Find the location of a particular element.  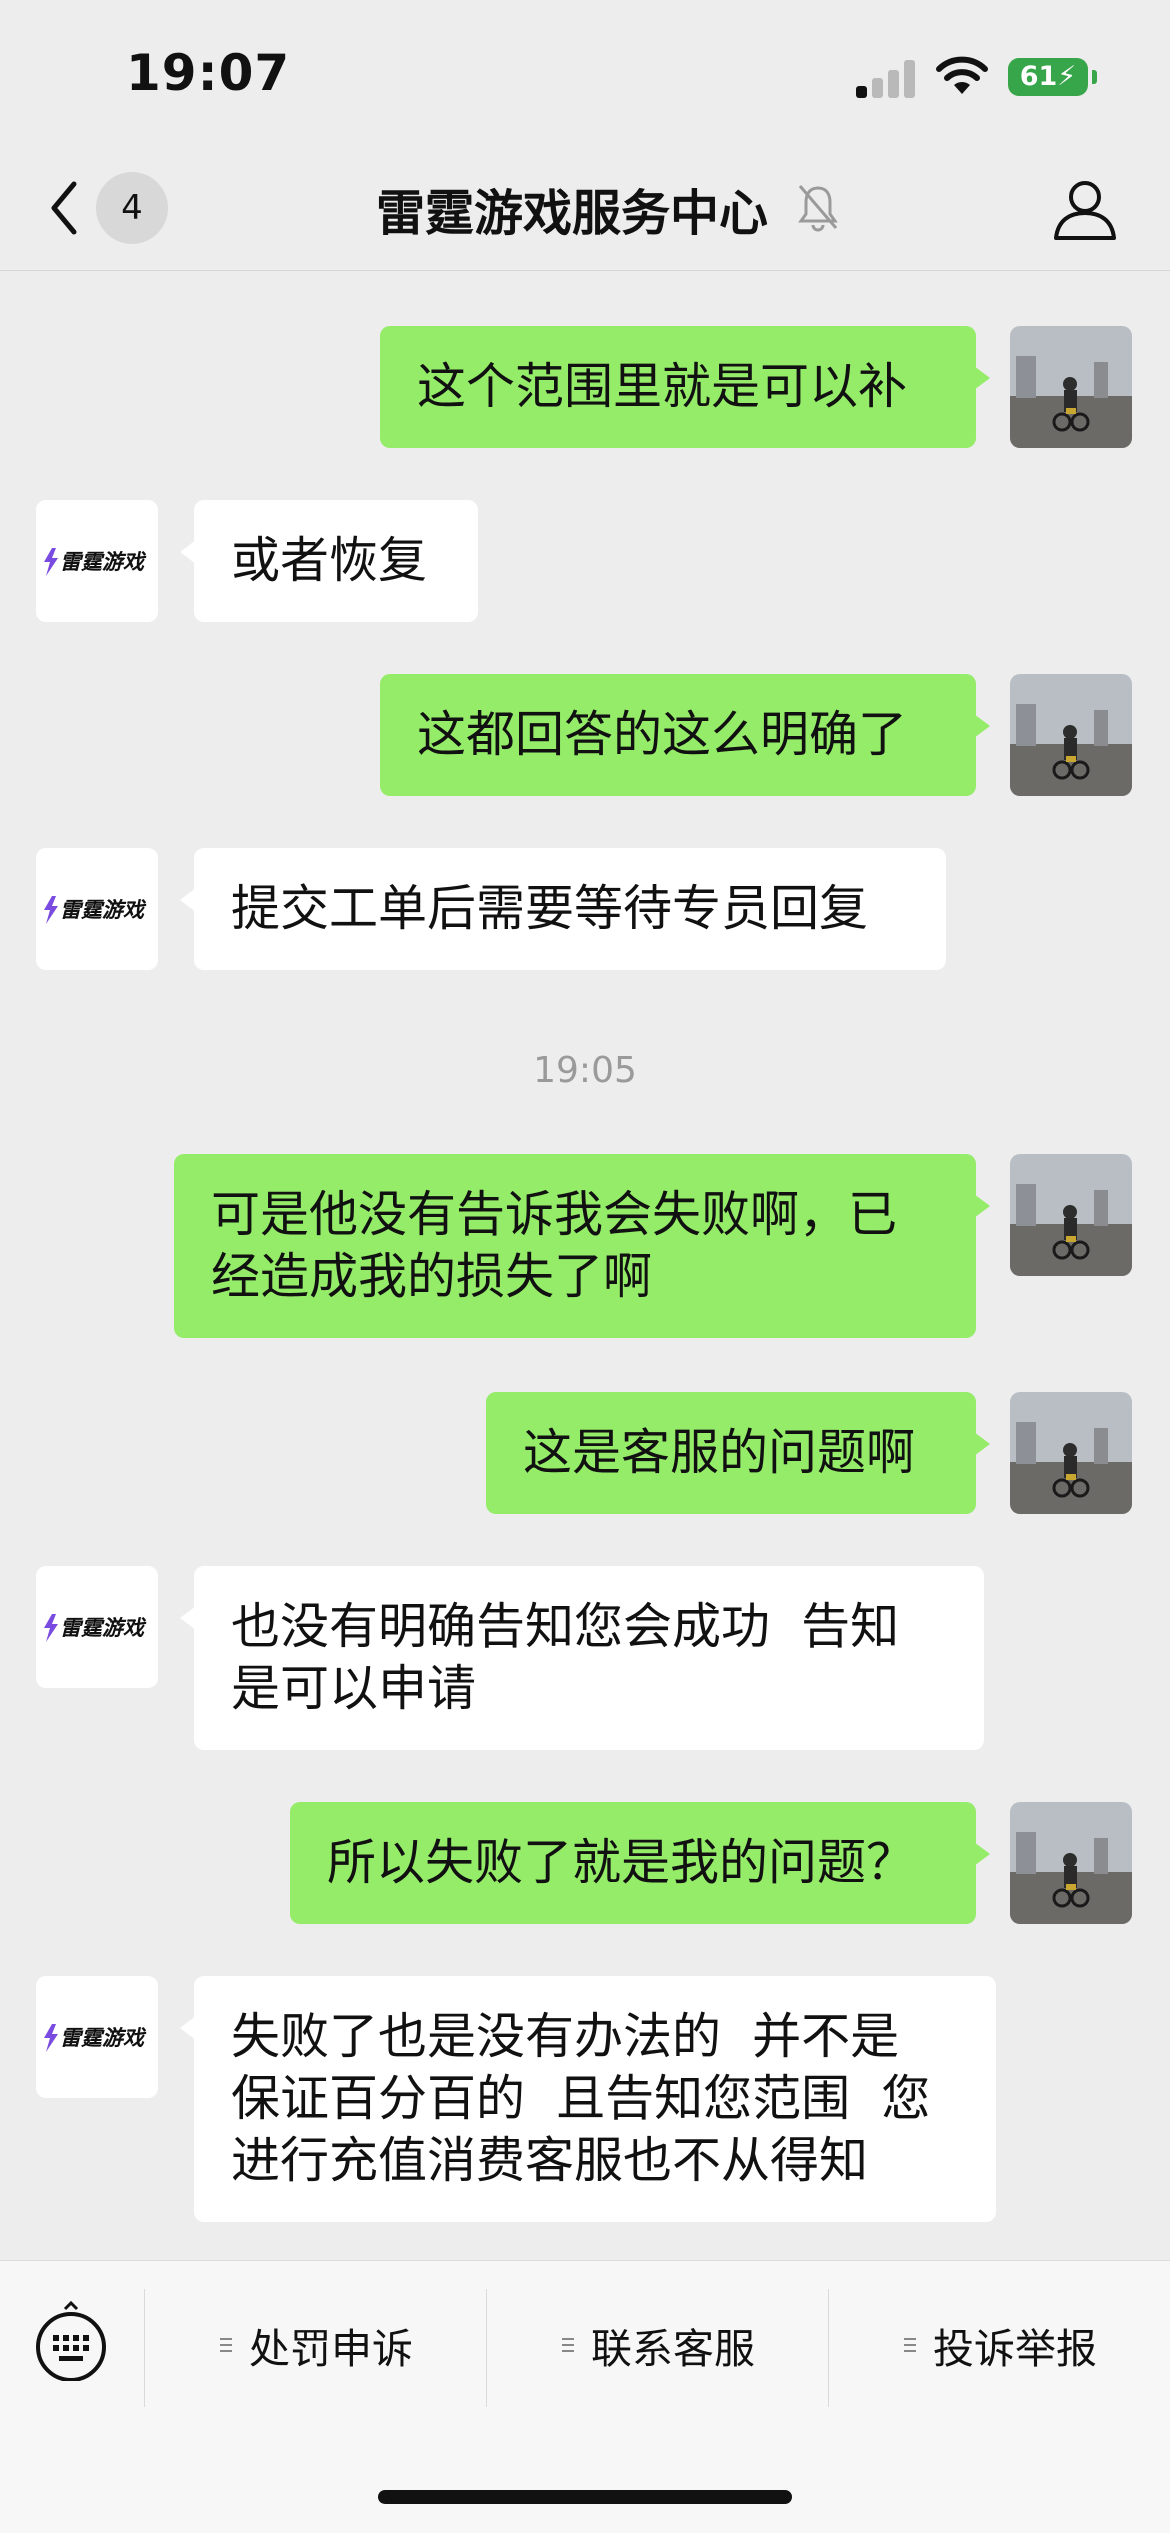

chevron-left-icon is located at coordinates (64, 208).